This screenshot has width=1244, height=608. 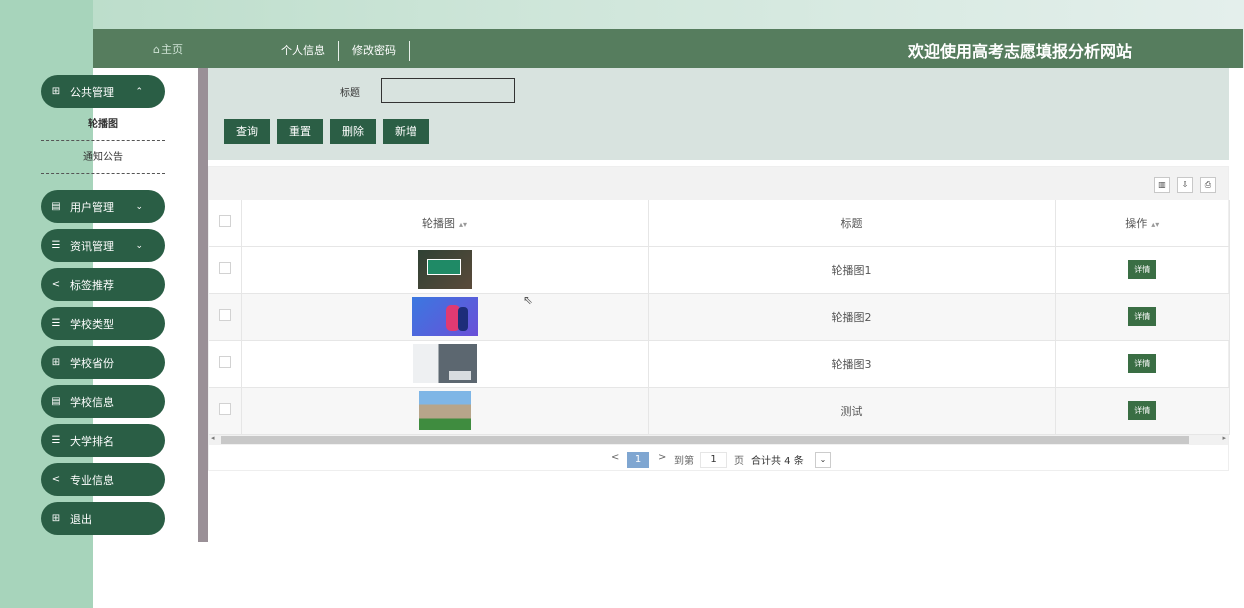 What do you see at coordinates (1136, 223) in the screenshot?
I see `header-label: 操作` at bounding box center [1136, 223].